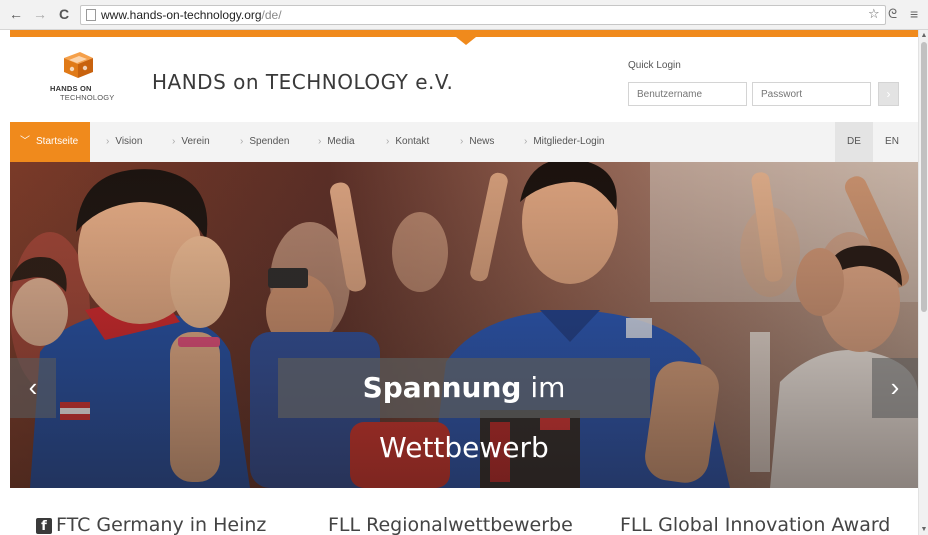 Image resolution: width=928 pixels, height=535 pixels. Describe the element at coordinates (687, 94) in the screenshot. I see `username-input` at that location.